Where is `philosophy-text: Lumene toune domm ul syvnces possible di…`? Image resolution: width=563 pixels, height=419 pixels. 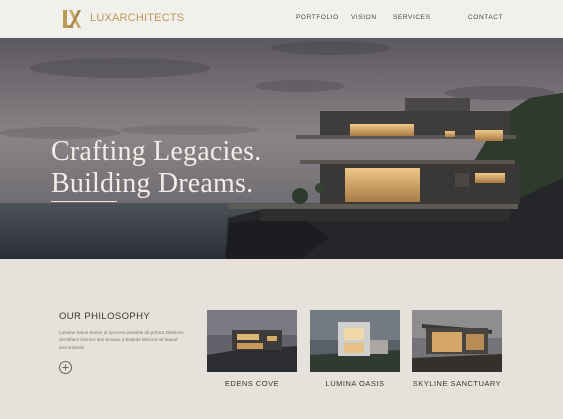
philosophy-text: Lumene toune domm ul syvnces possible di… is located at coordinates (121, 340).